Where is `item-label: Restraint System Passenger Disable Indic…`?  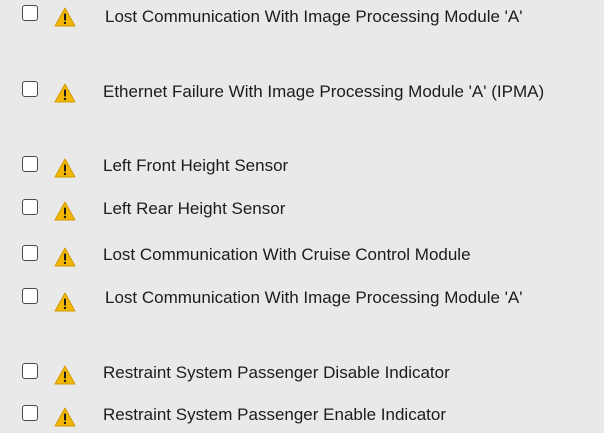 item-label: Restraint System Passenger Disable Indic… is located at coordinates (276, 372).